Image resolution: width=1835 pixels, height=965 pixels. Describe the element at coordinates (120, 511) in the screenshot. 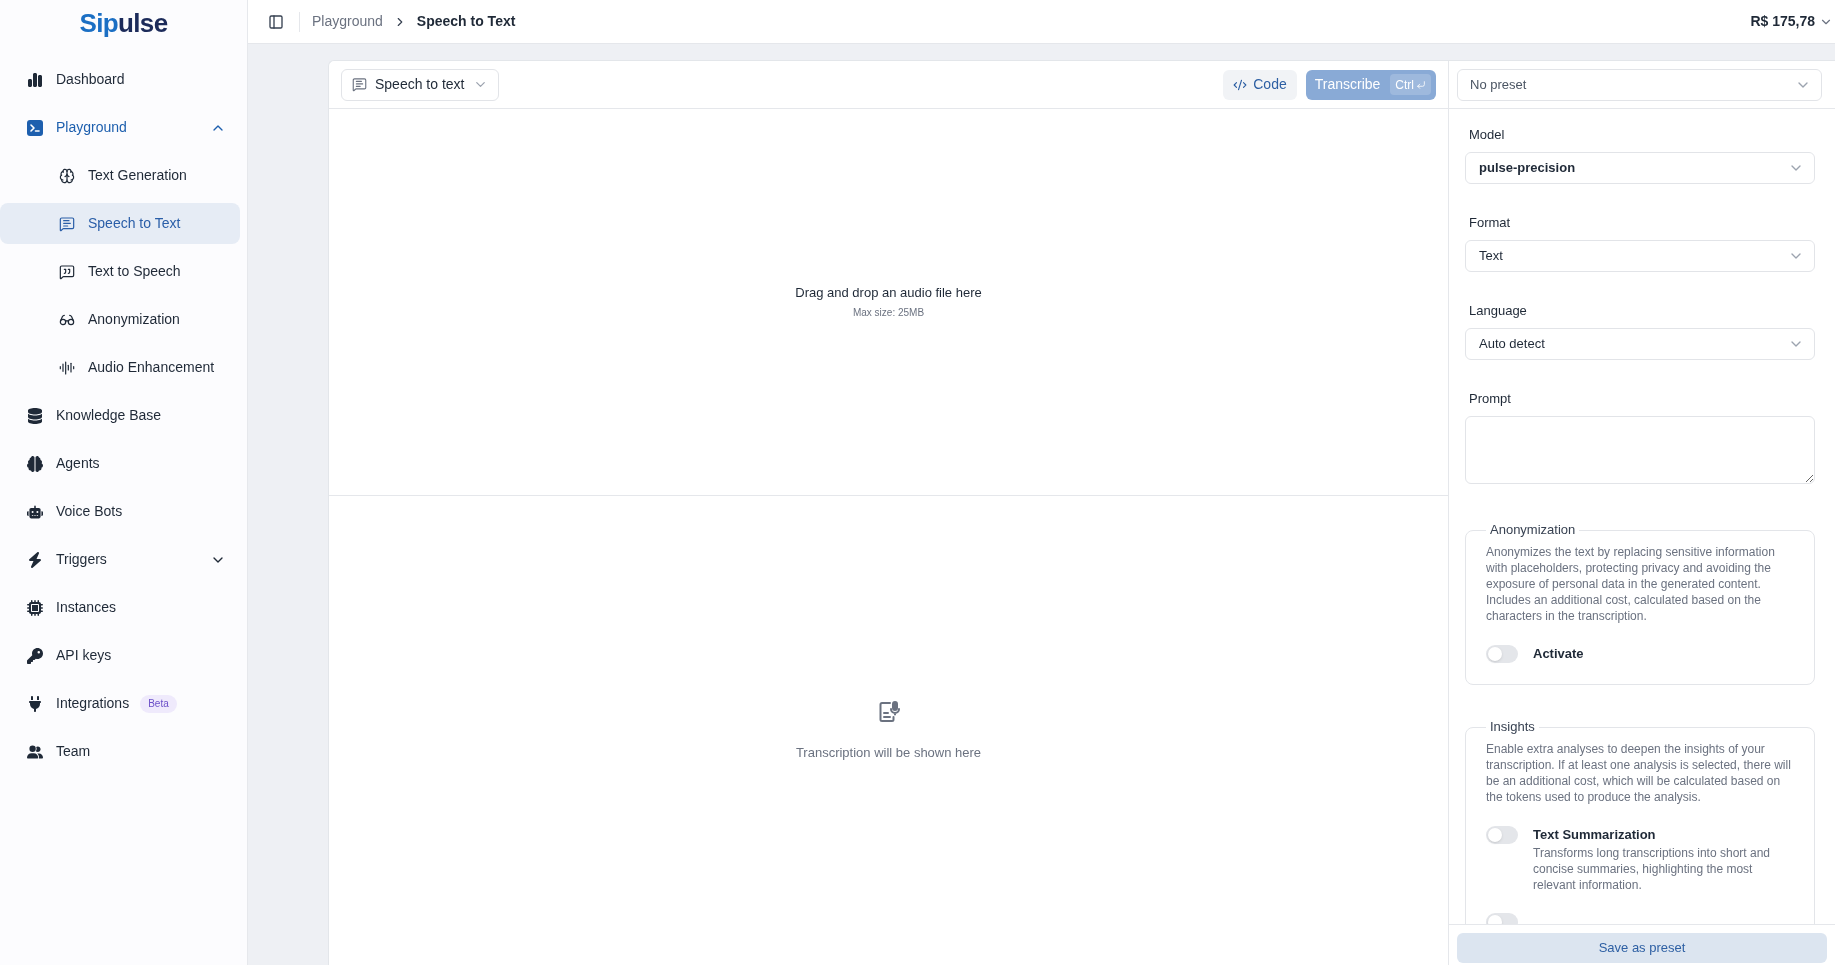

I see `nav-item: Voice Bots` at that location.